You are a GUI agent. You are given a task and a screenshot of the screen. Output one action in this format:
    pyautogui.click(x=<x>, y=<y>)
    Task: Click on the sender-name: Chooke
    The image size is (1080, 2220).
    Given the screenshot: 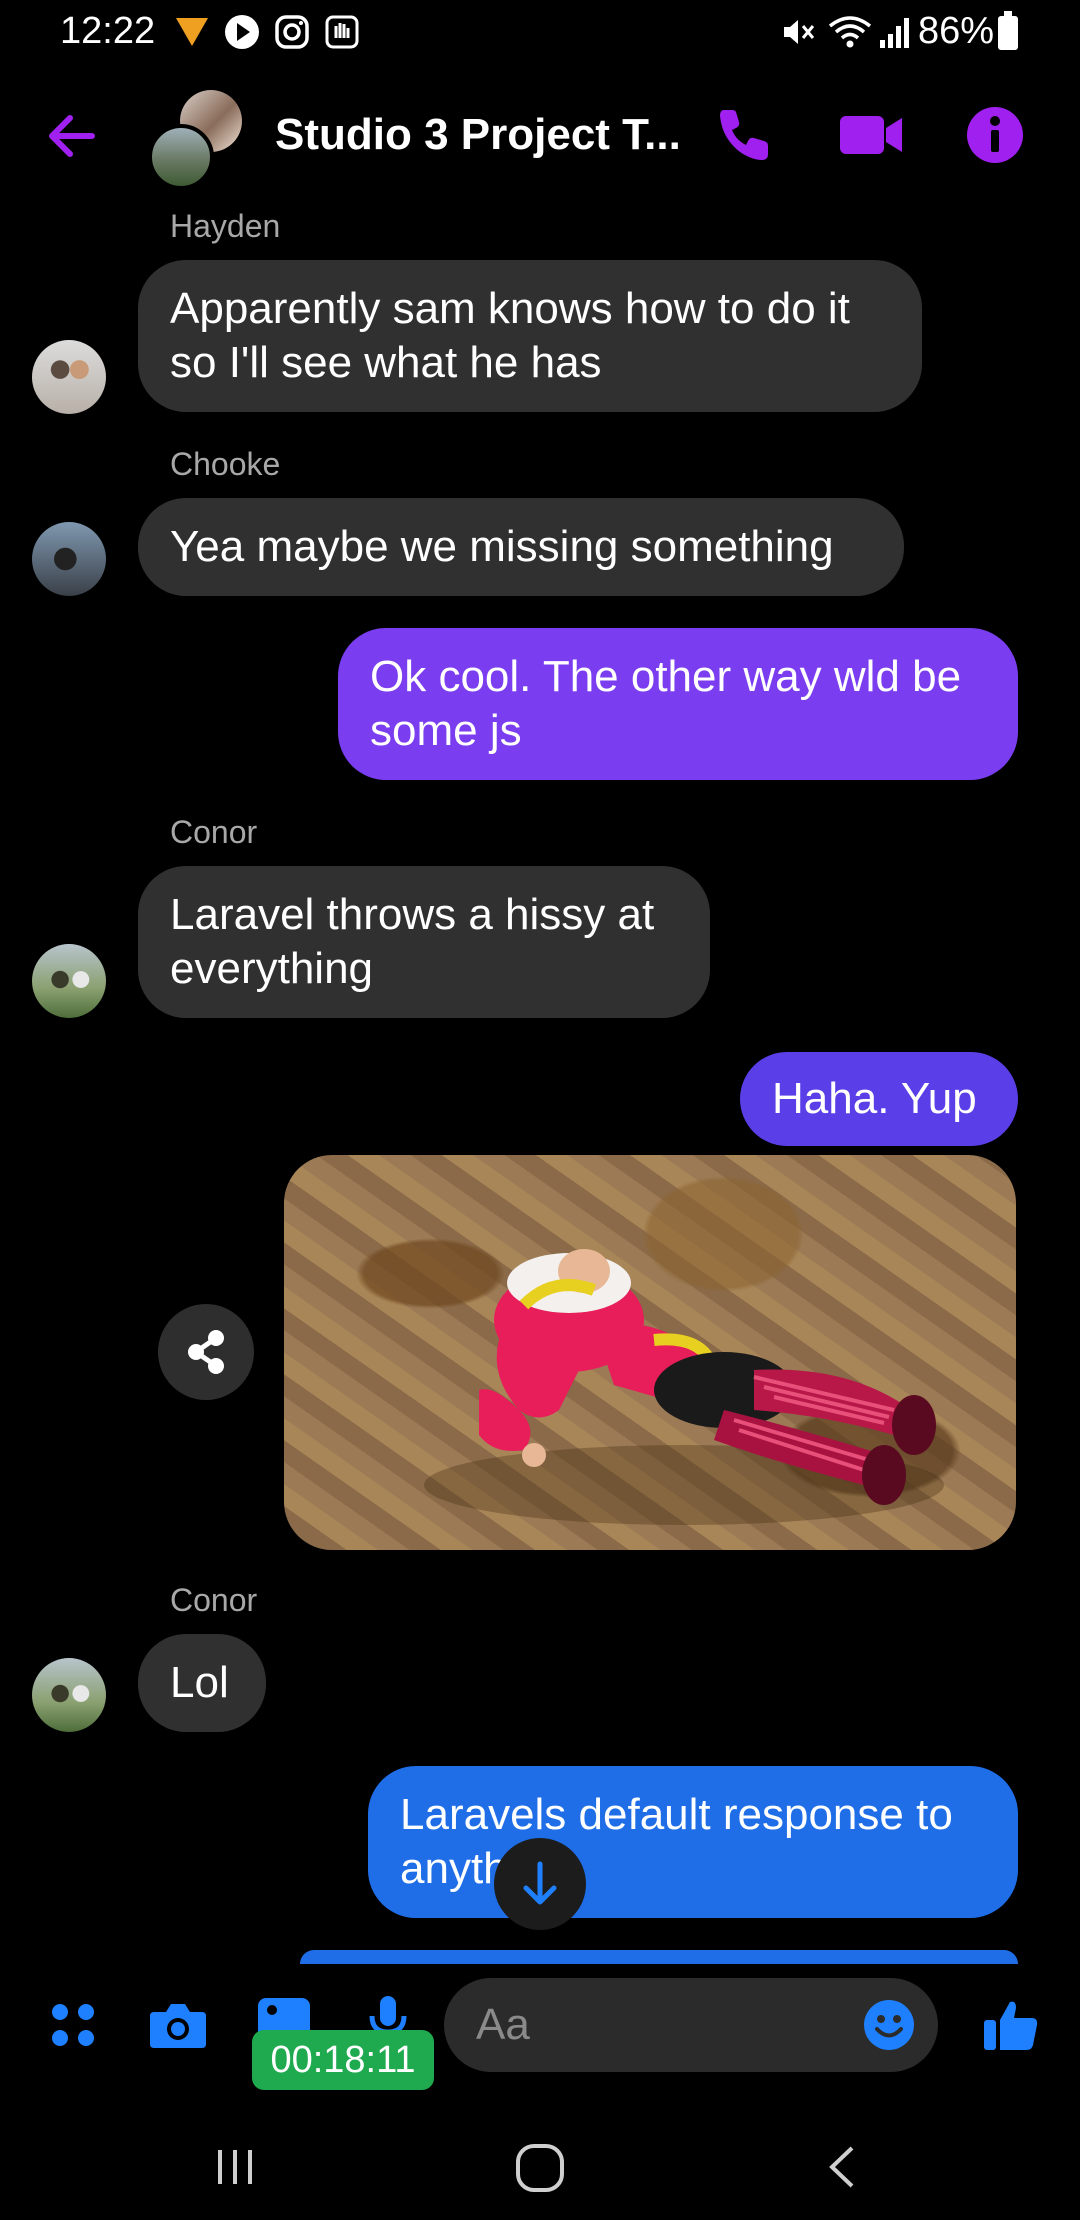 What is the action you would take?
    pyautogui.click(x=225, y=464)
    